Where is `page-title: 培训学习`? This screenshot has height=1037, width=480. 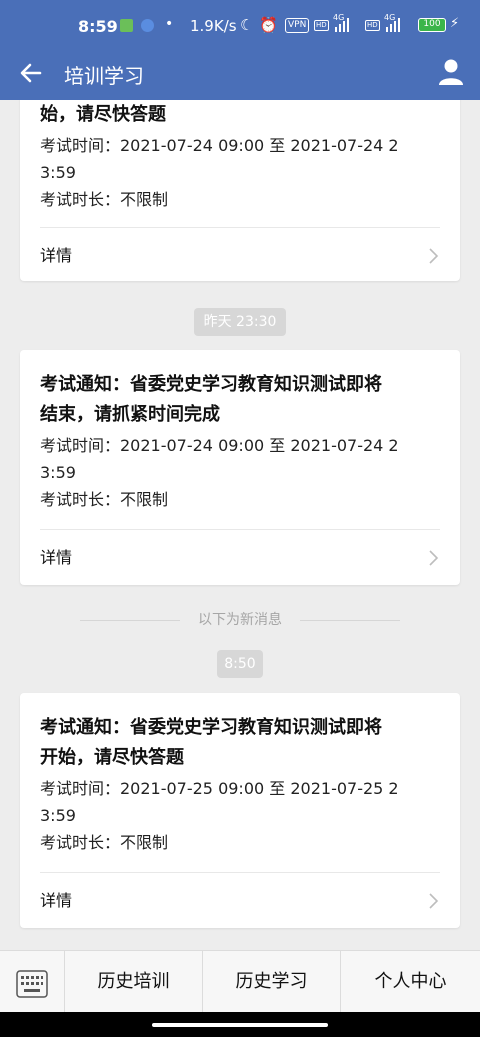 page-title: 培训学习 is located at coordinates (104, 76).